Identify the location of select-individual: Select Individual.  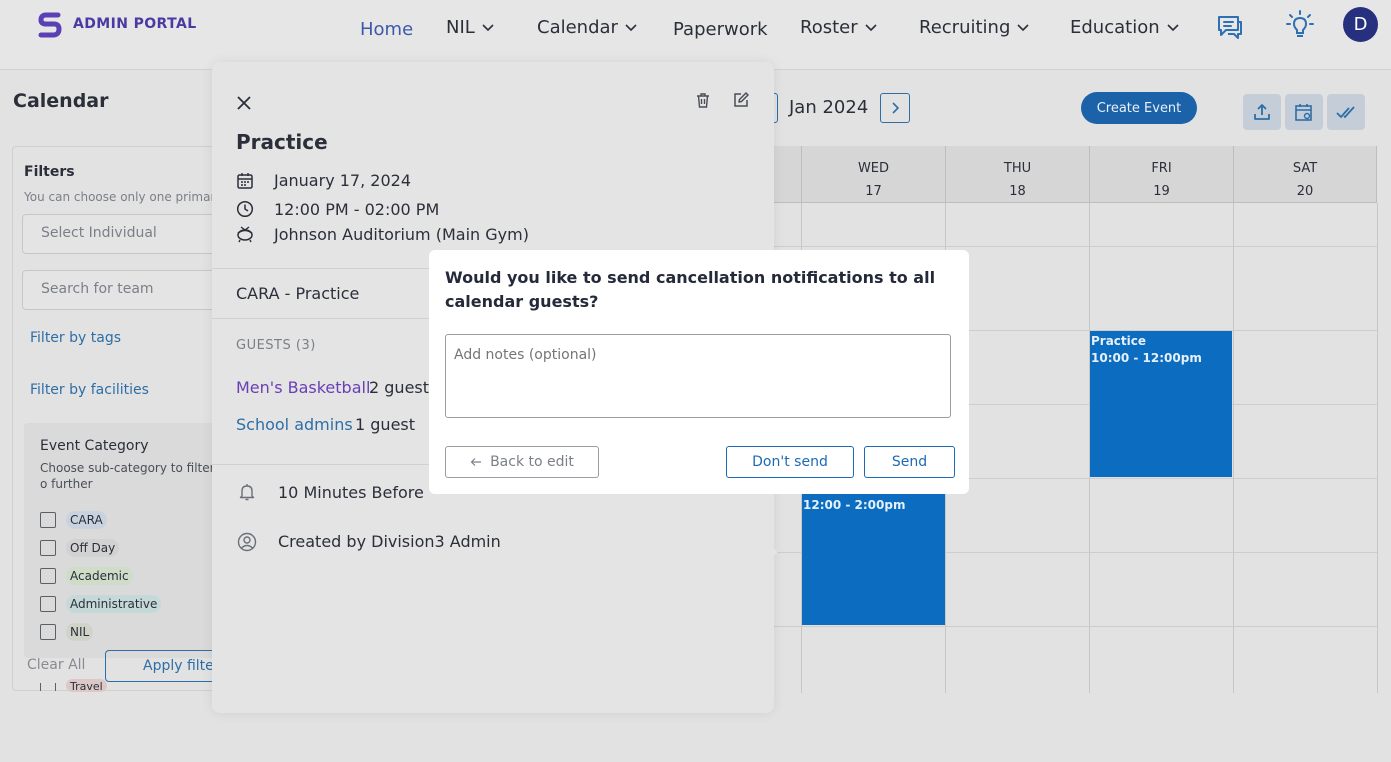
(122, 234).